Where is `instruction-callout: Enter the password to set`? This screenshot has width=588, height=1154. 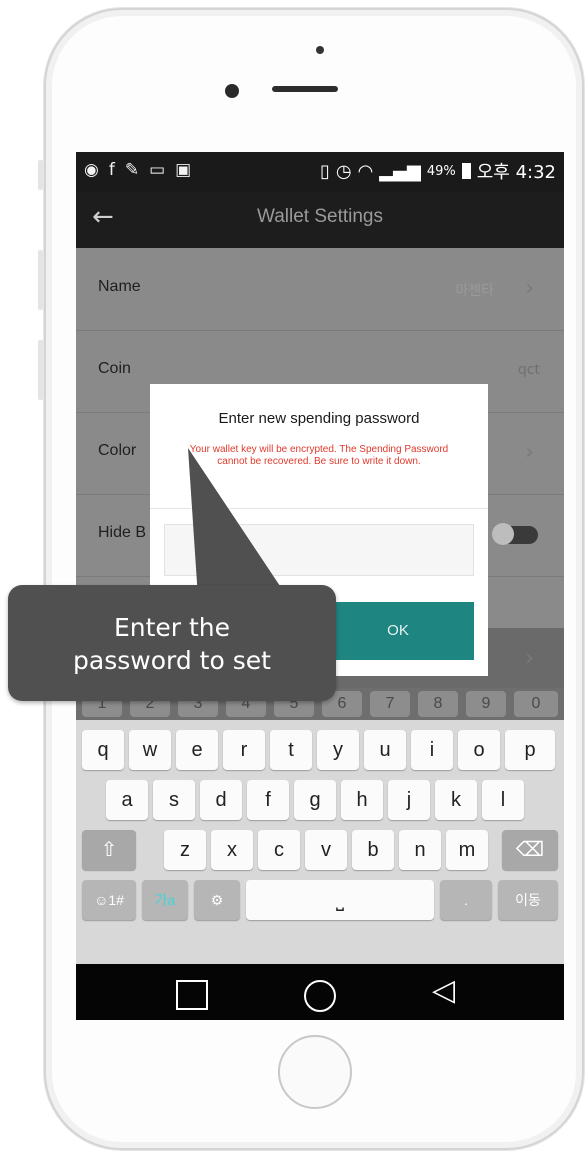
instruction-callout: Enter the password to set is located at coordinates (172, 643).